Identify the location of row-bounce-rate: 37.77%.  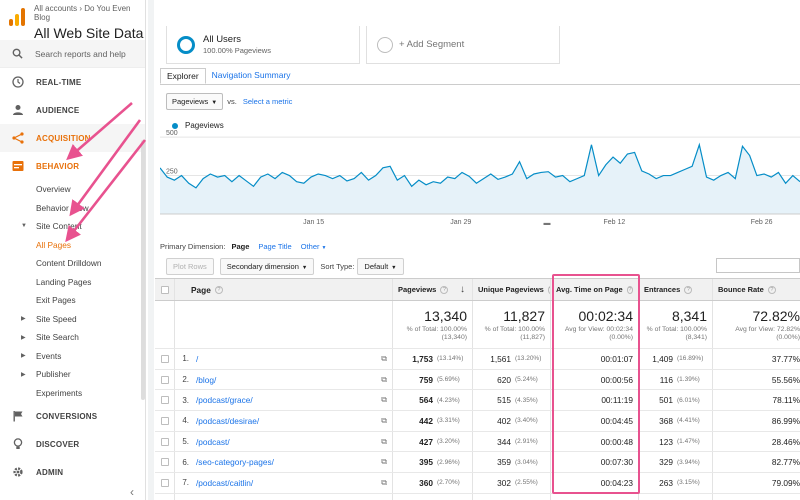
(756, 359).